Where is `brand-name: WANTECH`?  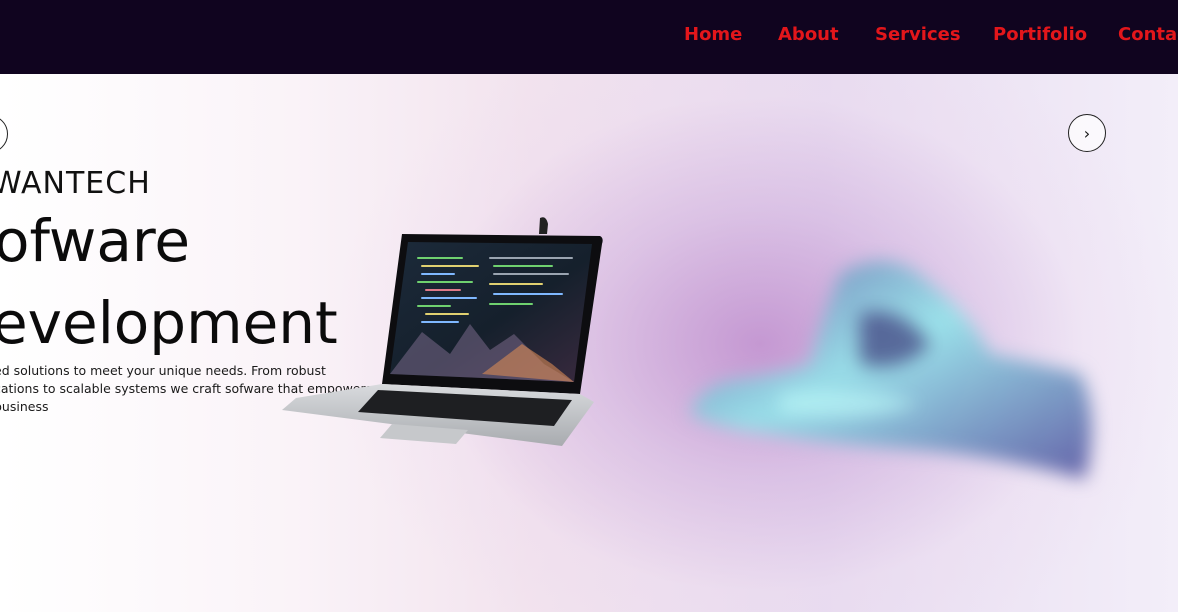
brand-name: WANTECH is located at coordinates (75, 183).